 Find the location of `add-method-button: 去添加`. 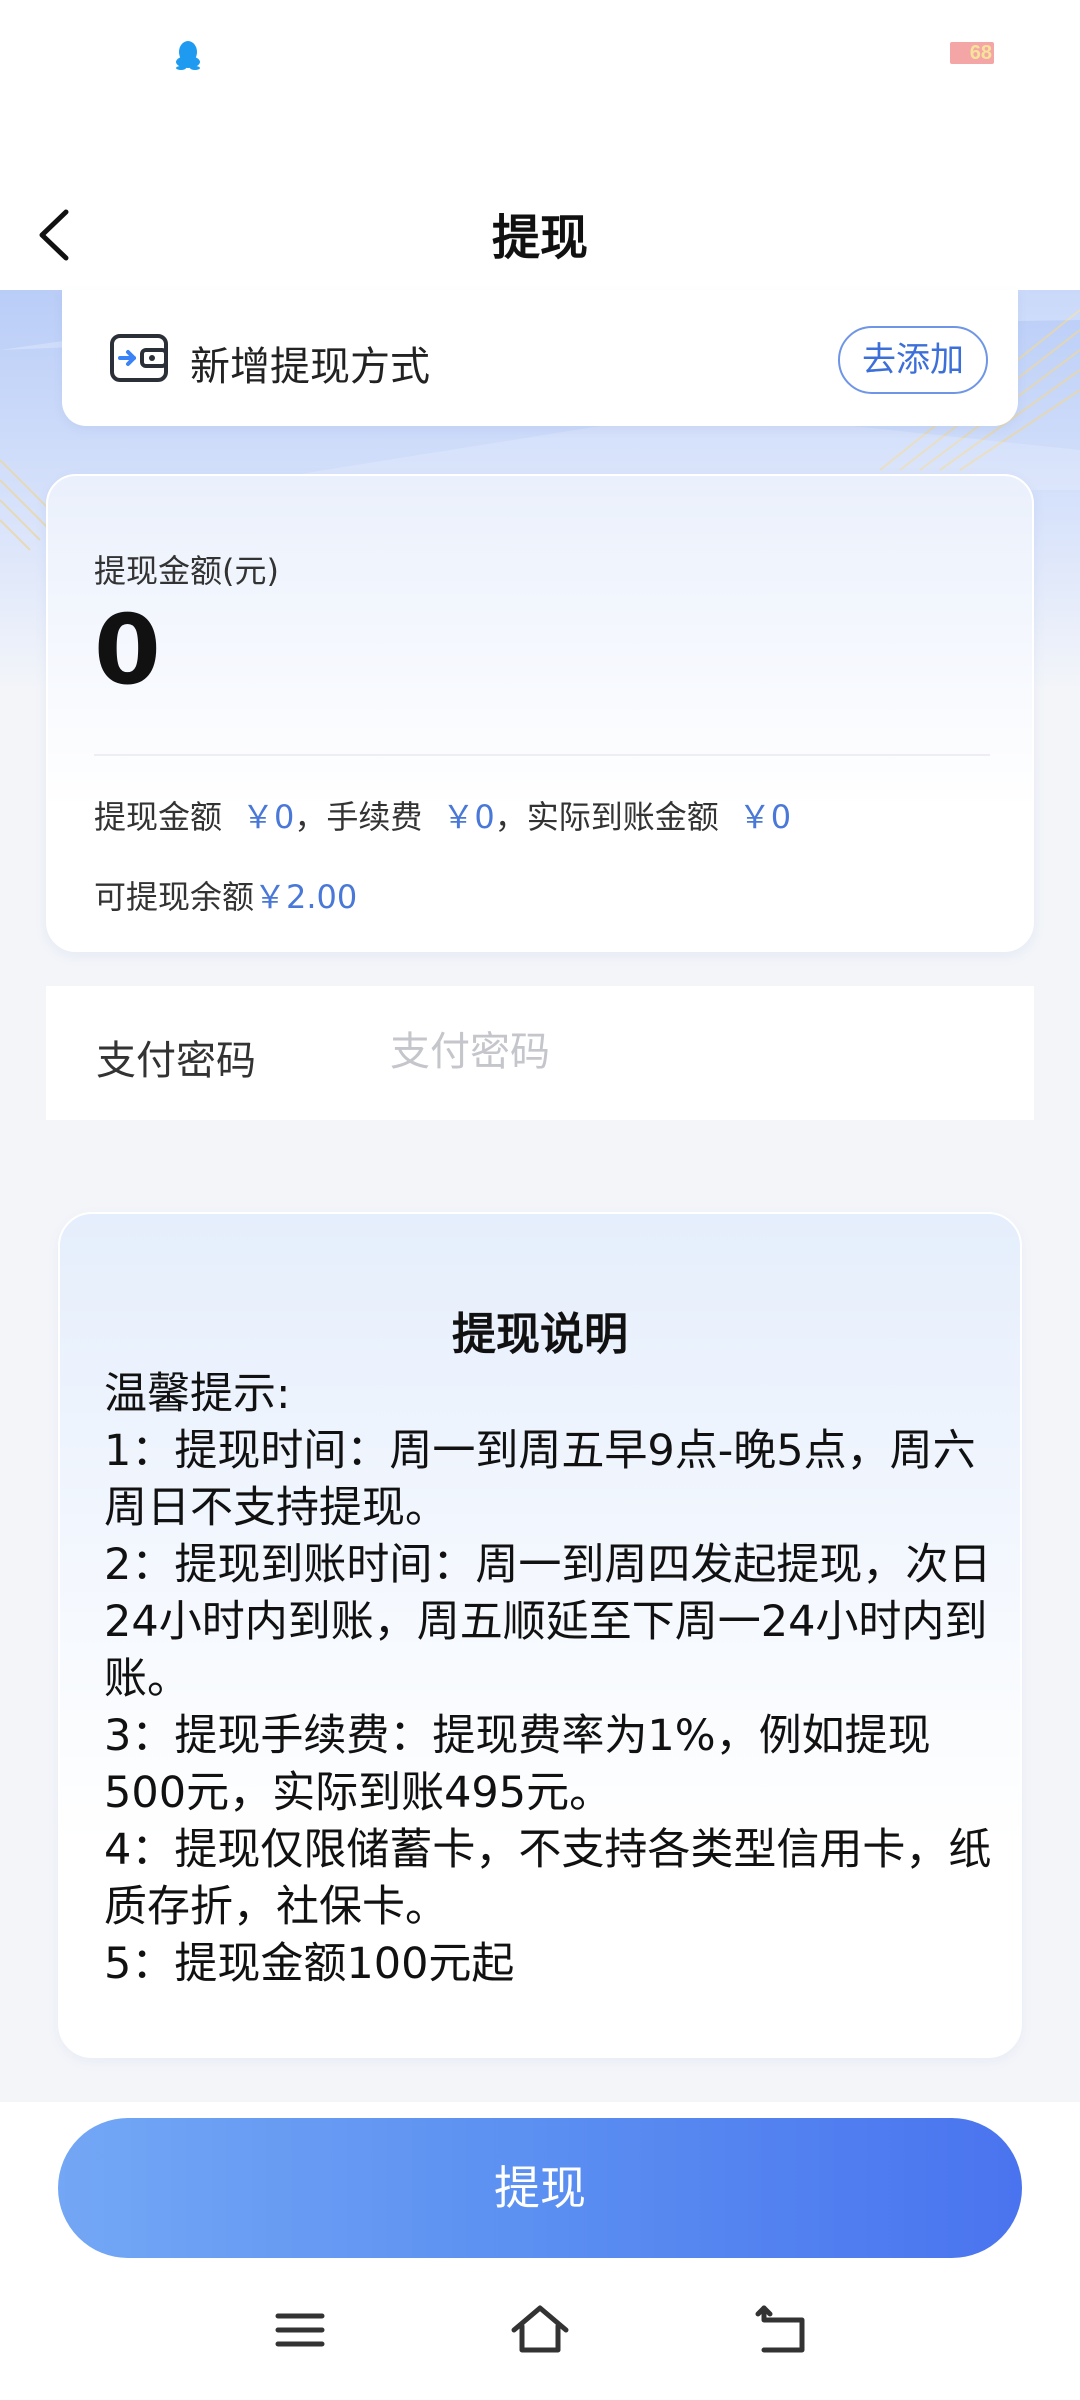

add-method-button: 去添加 is located at coordinates (913, 360).